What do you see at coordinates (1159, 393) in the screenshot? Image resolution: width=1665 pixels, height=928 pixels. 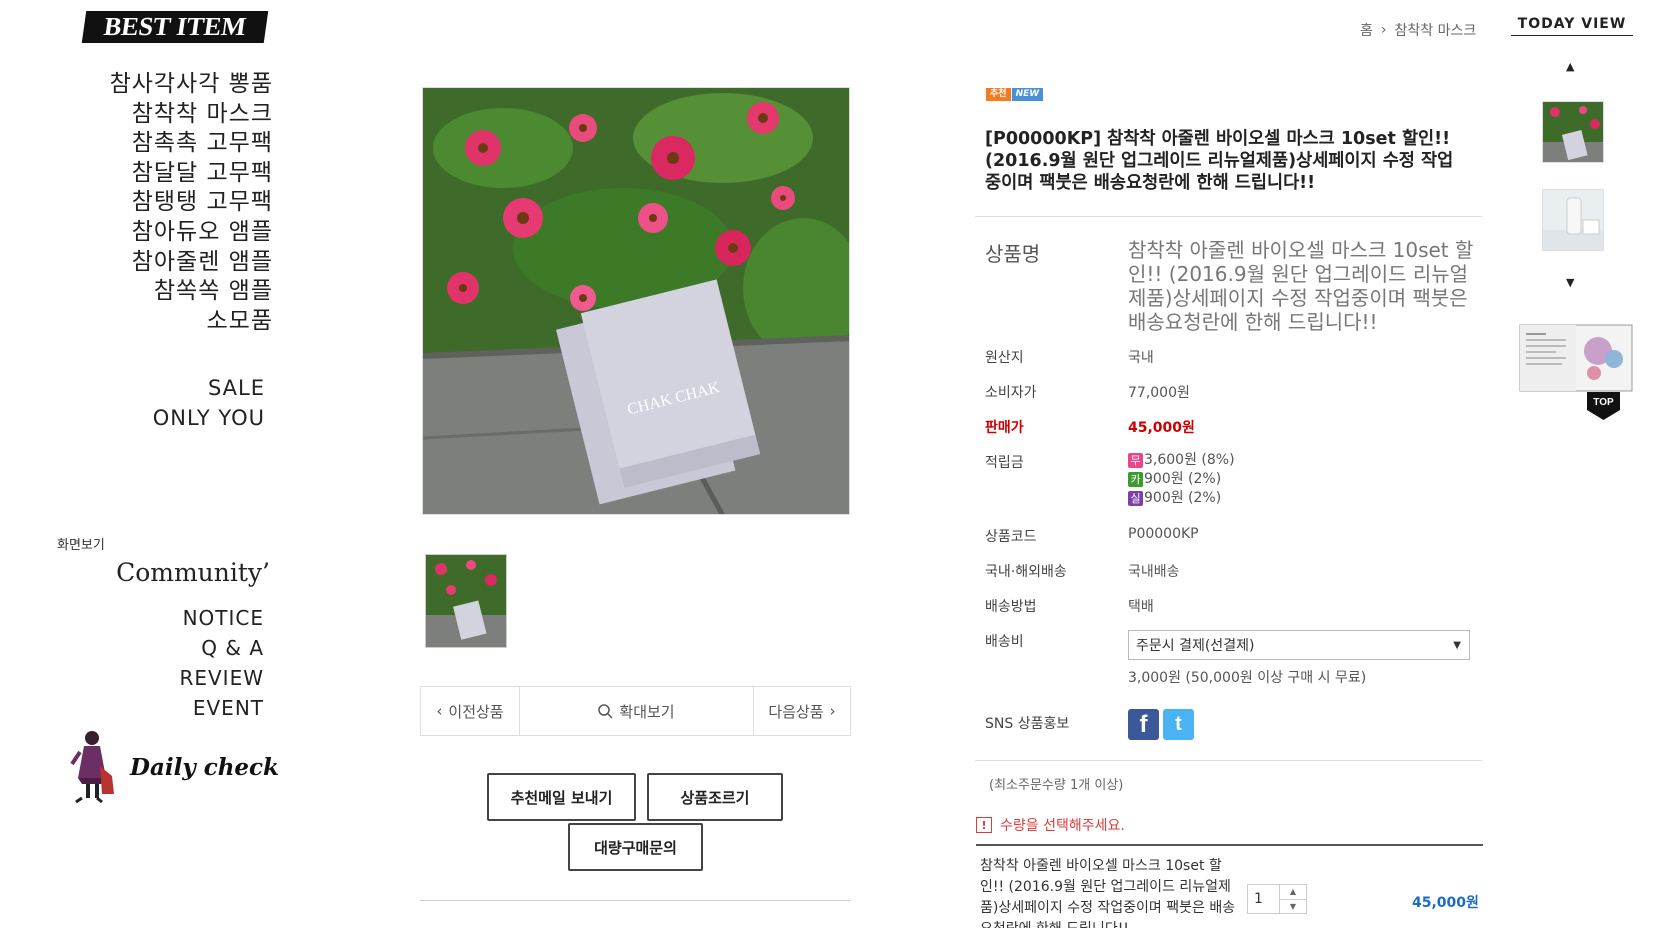 I see `consumer-price-value: 77,000원` at bounding box center [1159, 393].